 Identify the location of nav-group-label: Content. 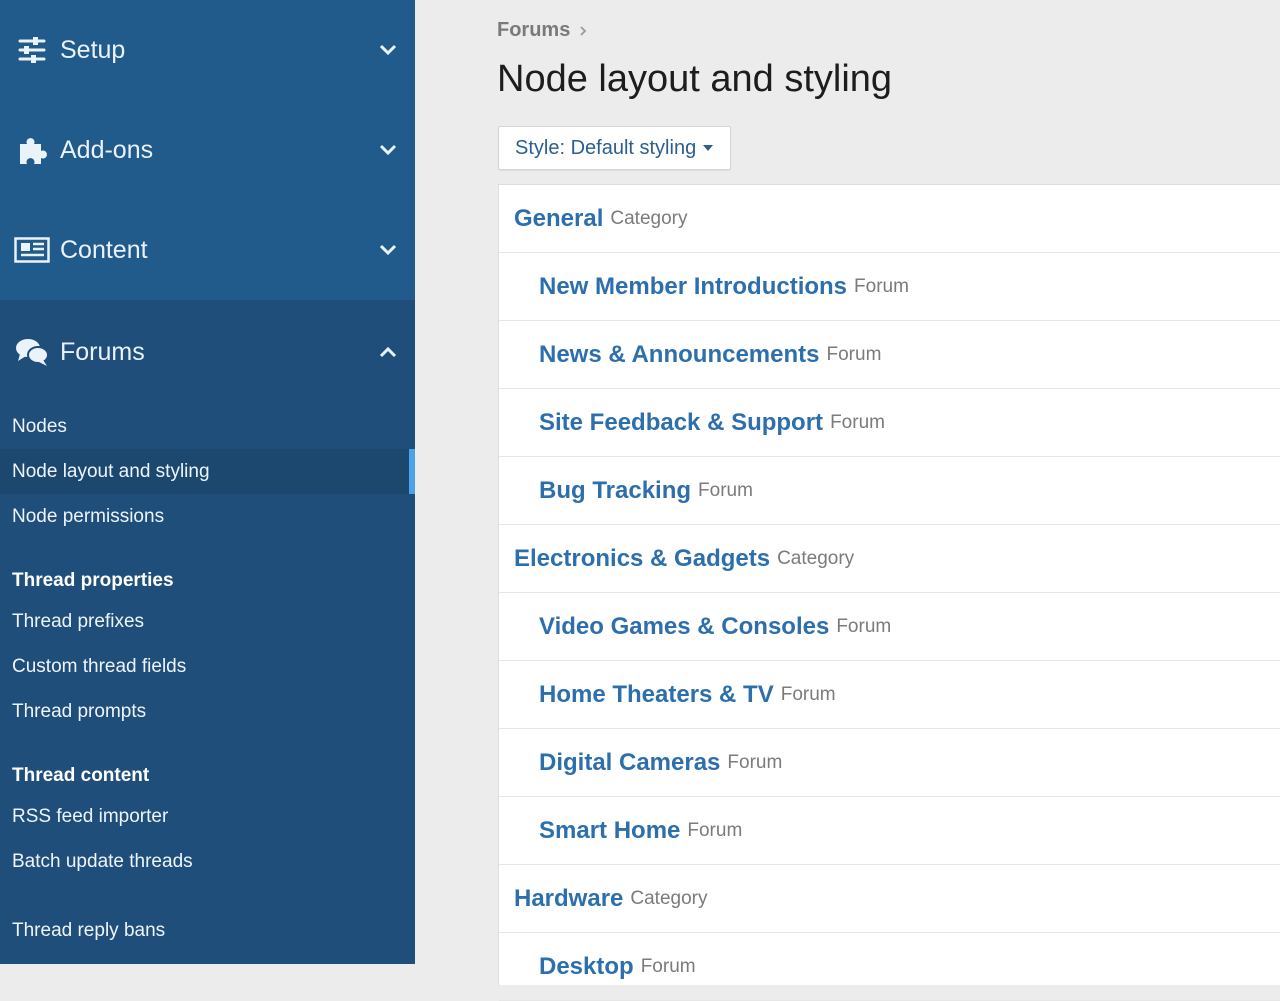
(104, 249).